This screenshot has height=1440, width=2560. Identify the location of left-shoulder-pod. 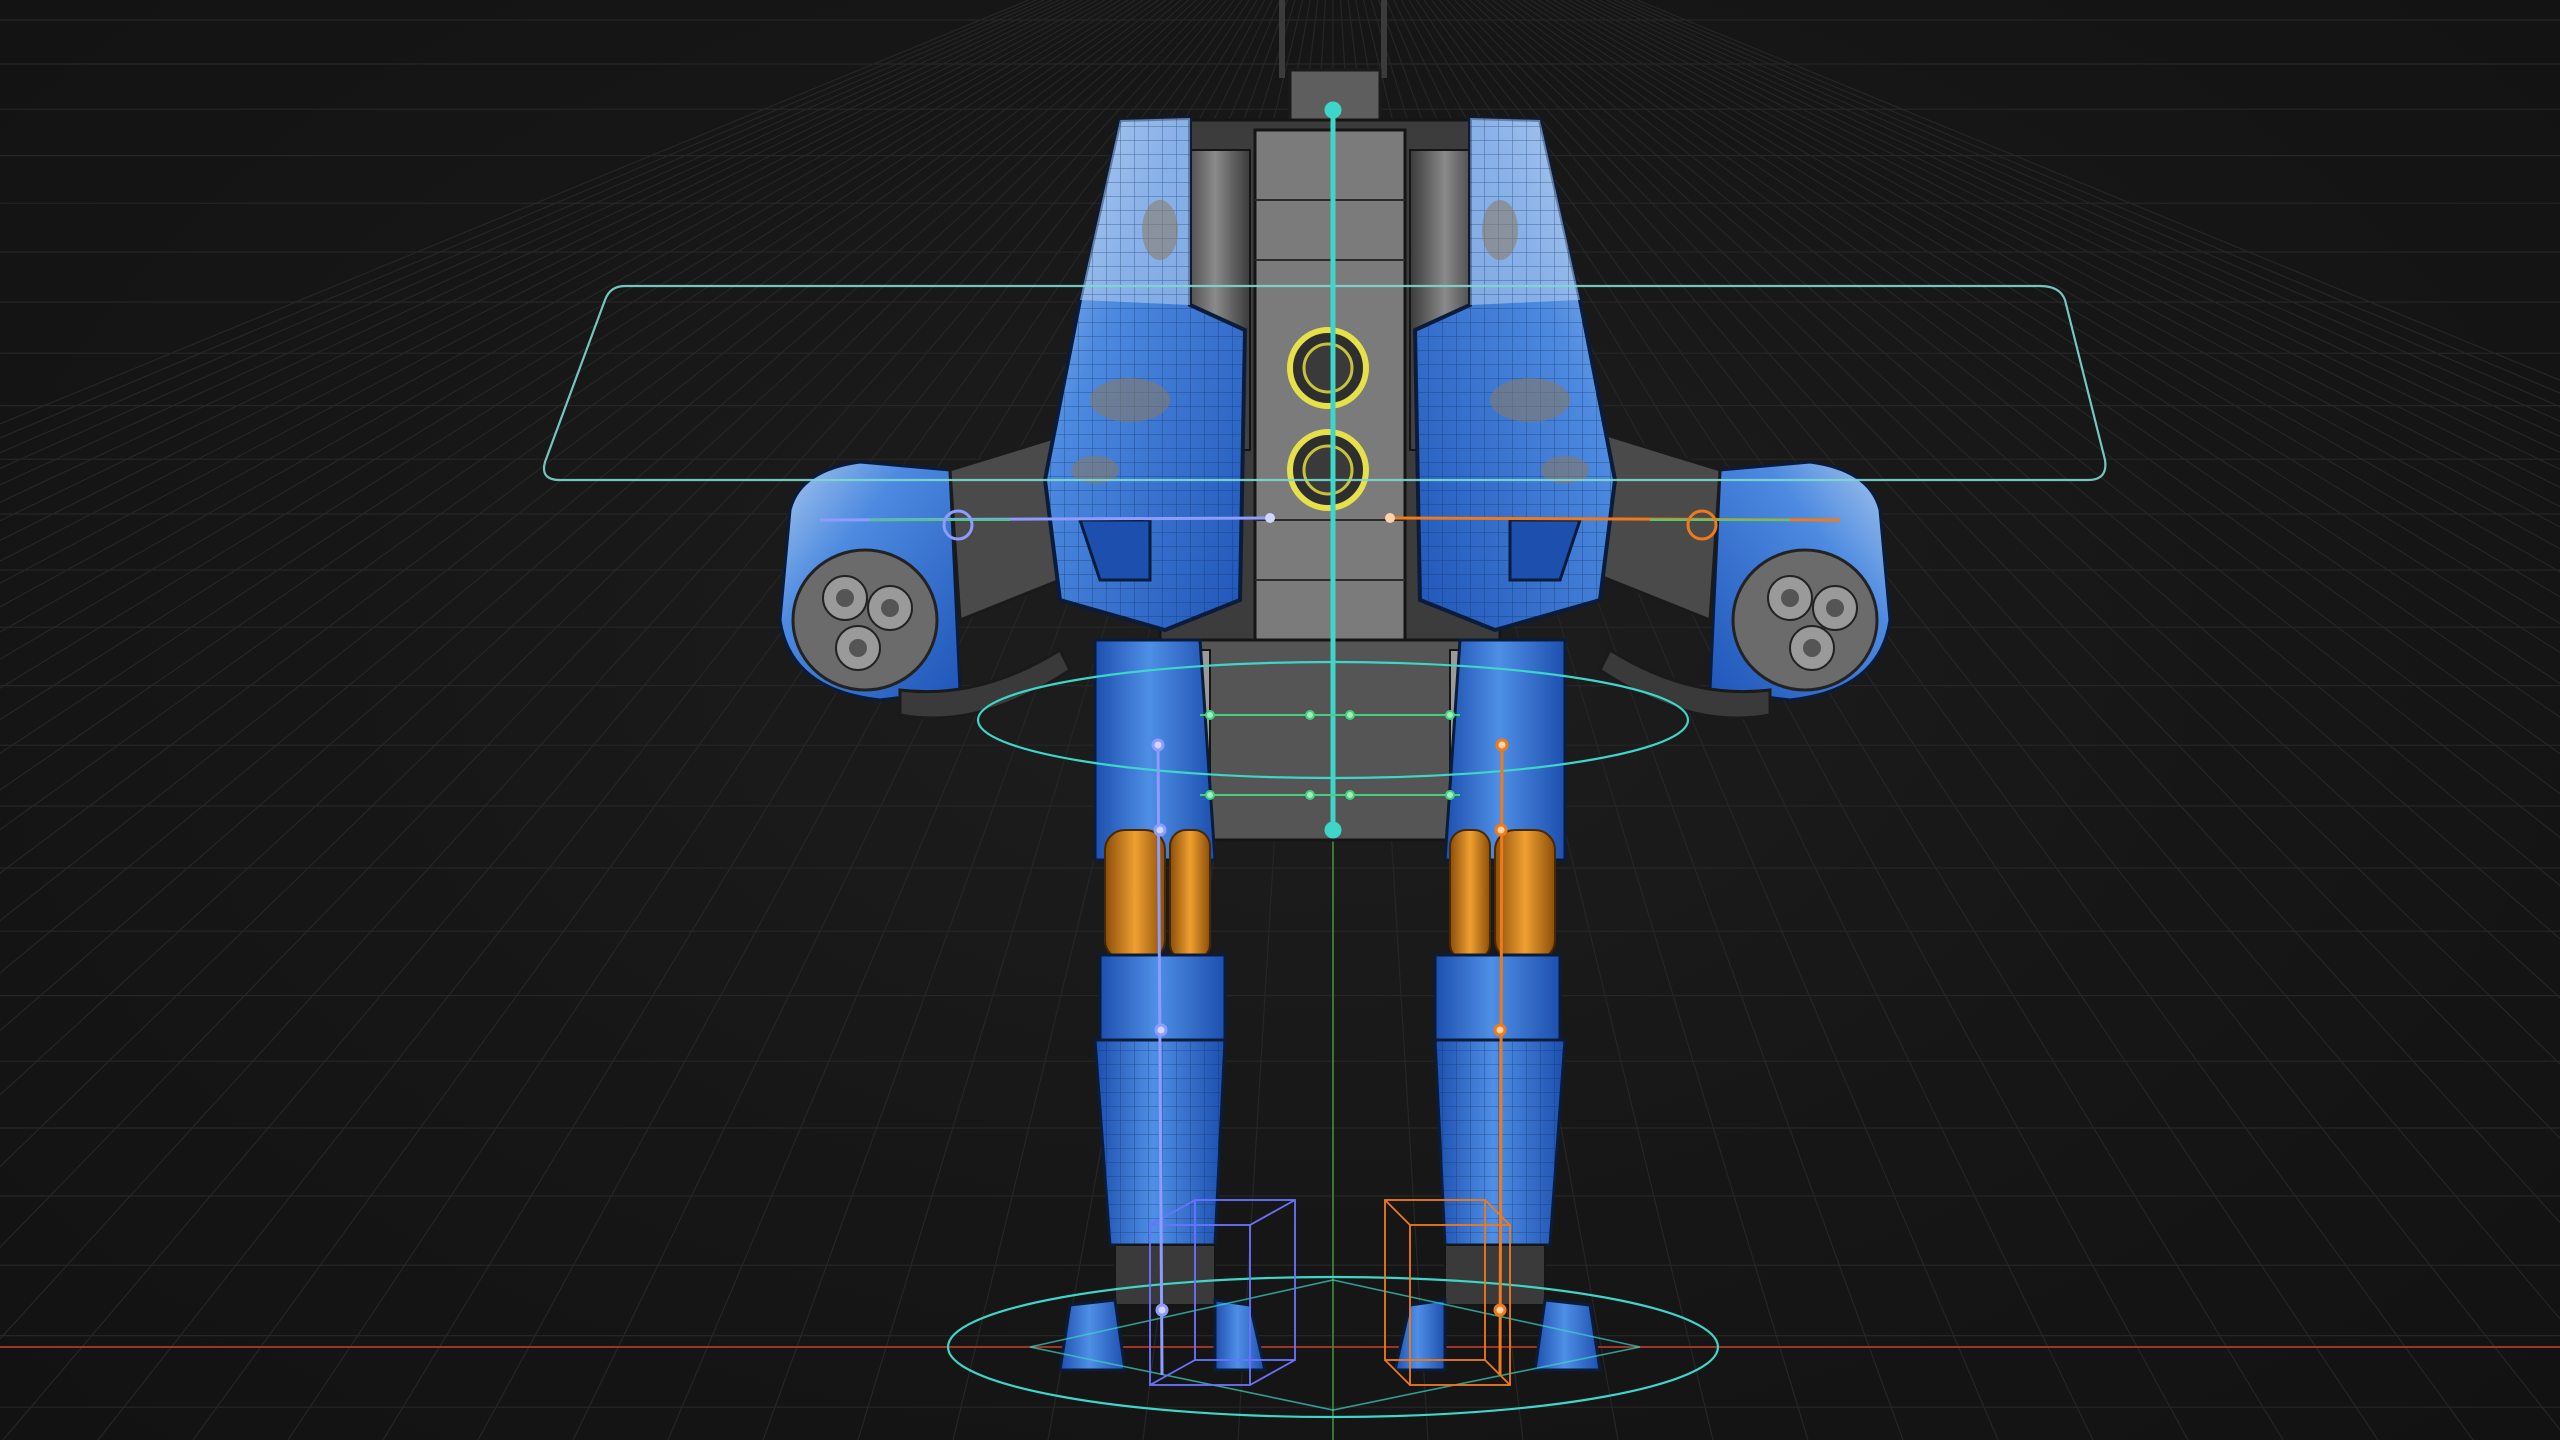
(870, 581).